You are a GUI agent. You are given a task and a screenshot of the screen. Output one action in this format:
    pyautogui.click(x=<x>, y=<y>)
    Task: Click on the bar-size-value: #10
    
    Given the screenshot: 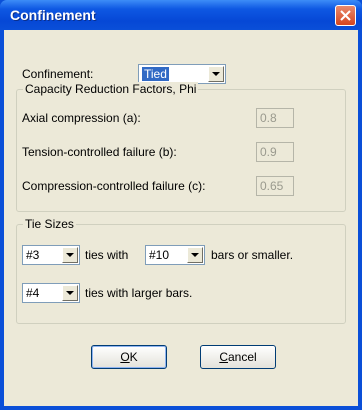 What is the action you would take?
    pyautogui.click(x=159, y=255)
    